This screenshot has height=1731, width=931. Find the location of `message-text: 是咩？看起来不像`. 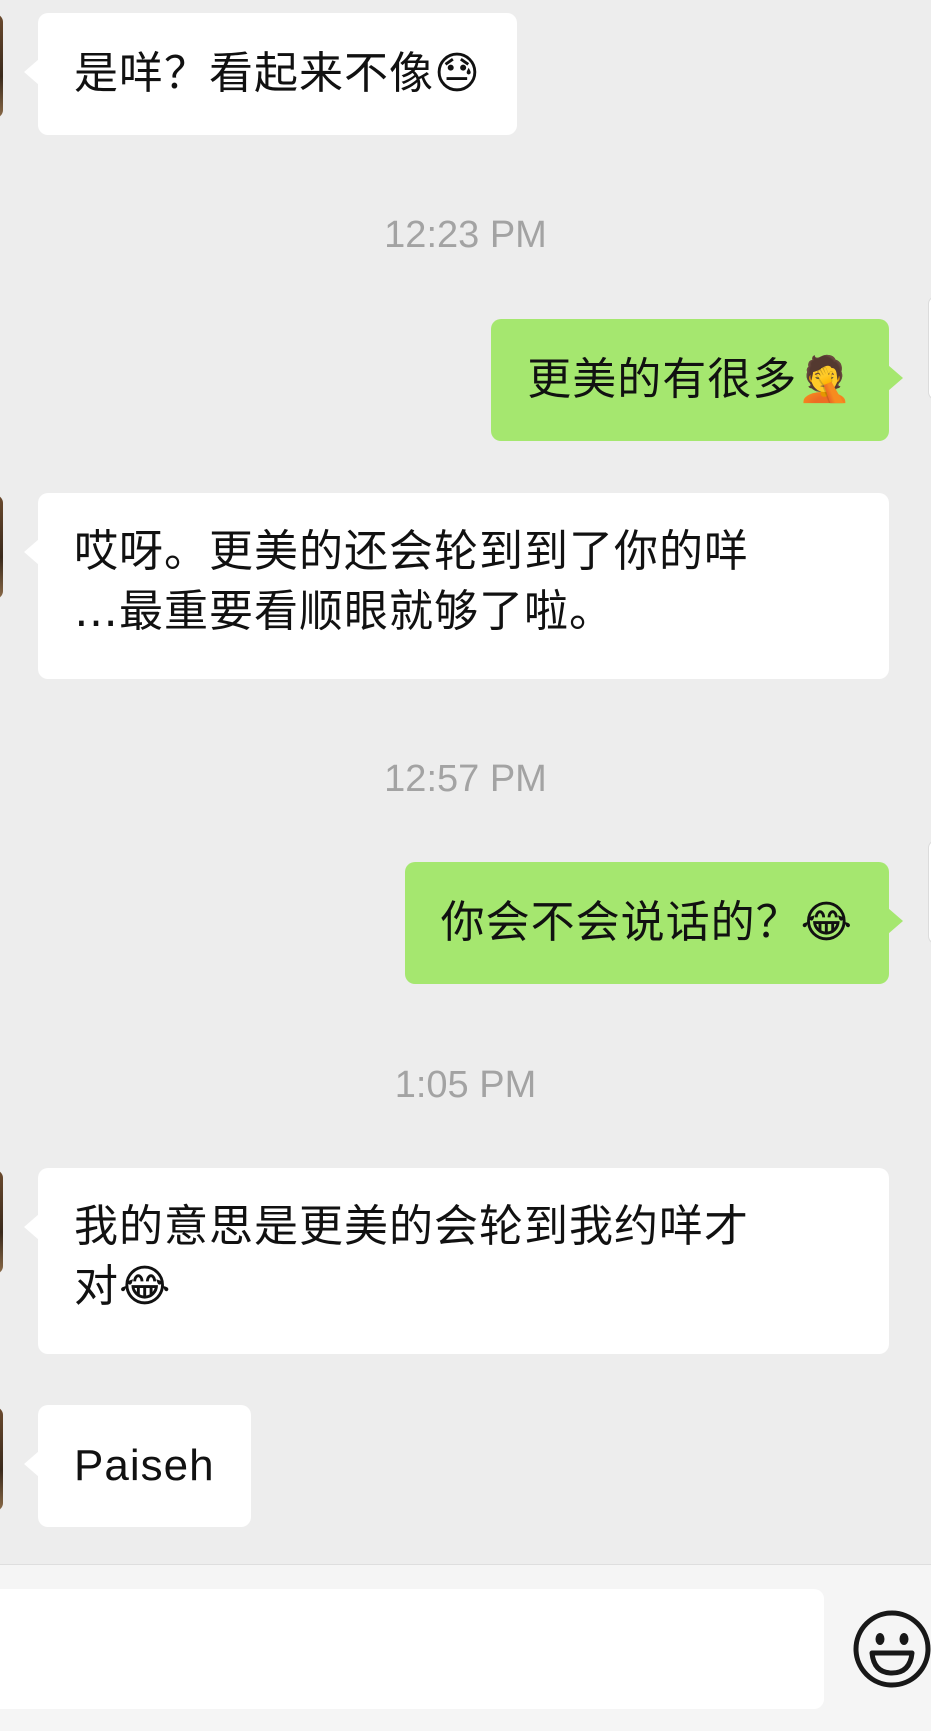

message-text: 是咩？看起来不像 is located at coordinates (254, 73).